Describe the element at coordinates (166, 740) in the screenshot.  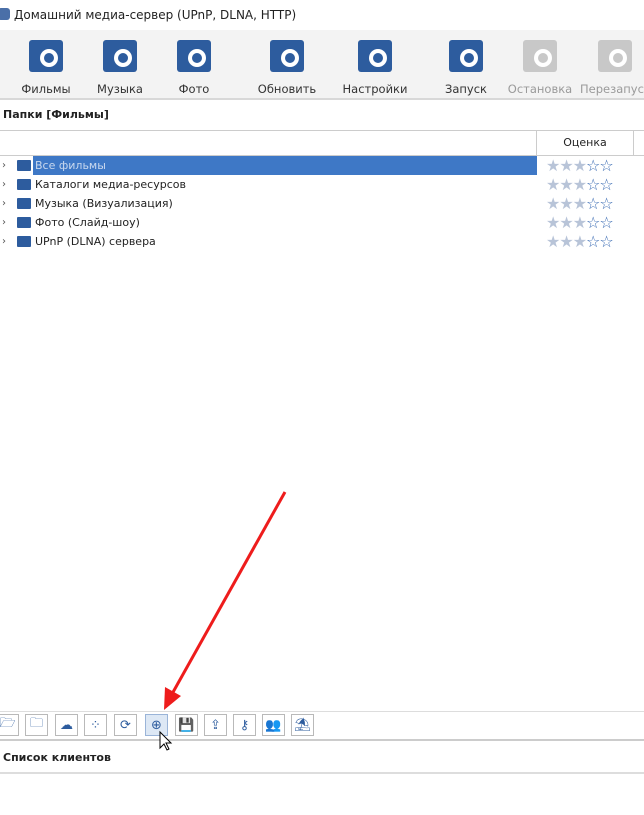
I see `mouse-cursor-icon` at that location.